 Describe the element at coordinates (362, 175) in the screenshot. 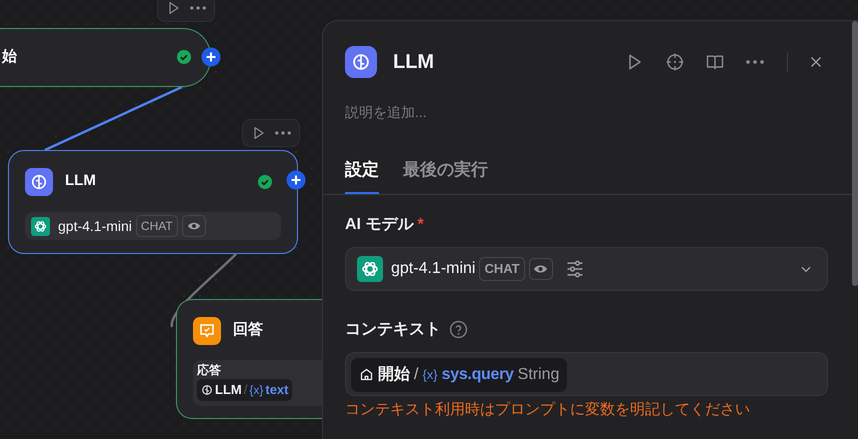

I see `tab: 設定` at that location.